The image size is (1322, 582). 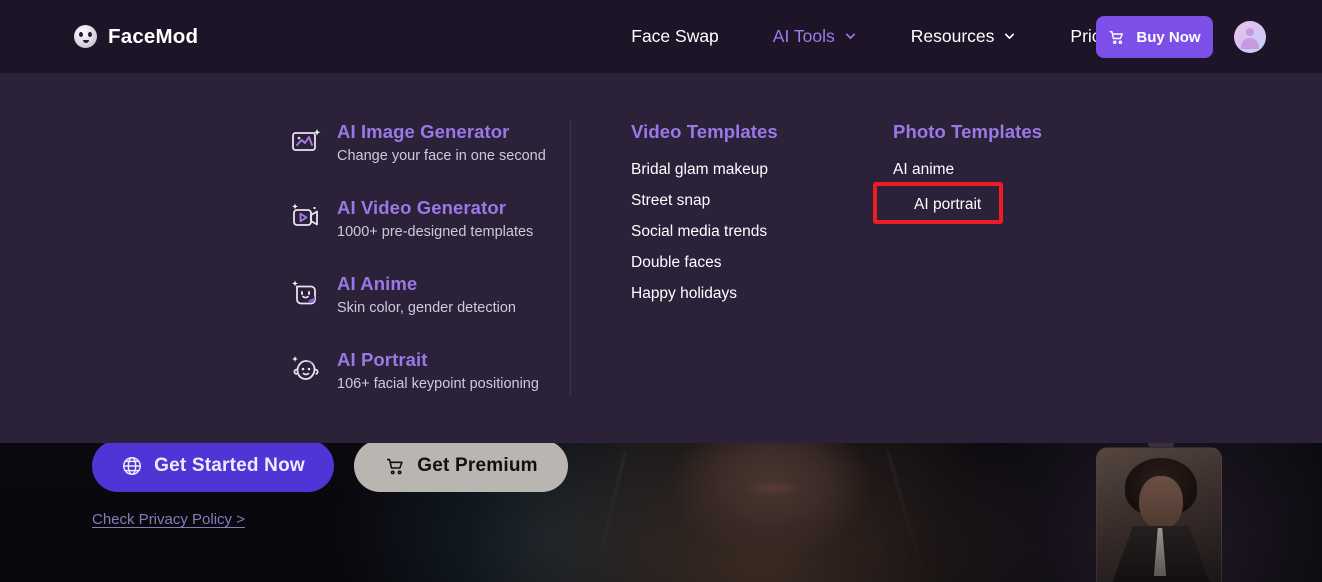 I want to click on tool-description: 106+ facial keypoint positioning, so click(x=438, y=384).